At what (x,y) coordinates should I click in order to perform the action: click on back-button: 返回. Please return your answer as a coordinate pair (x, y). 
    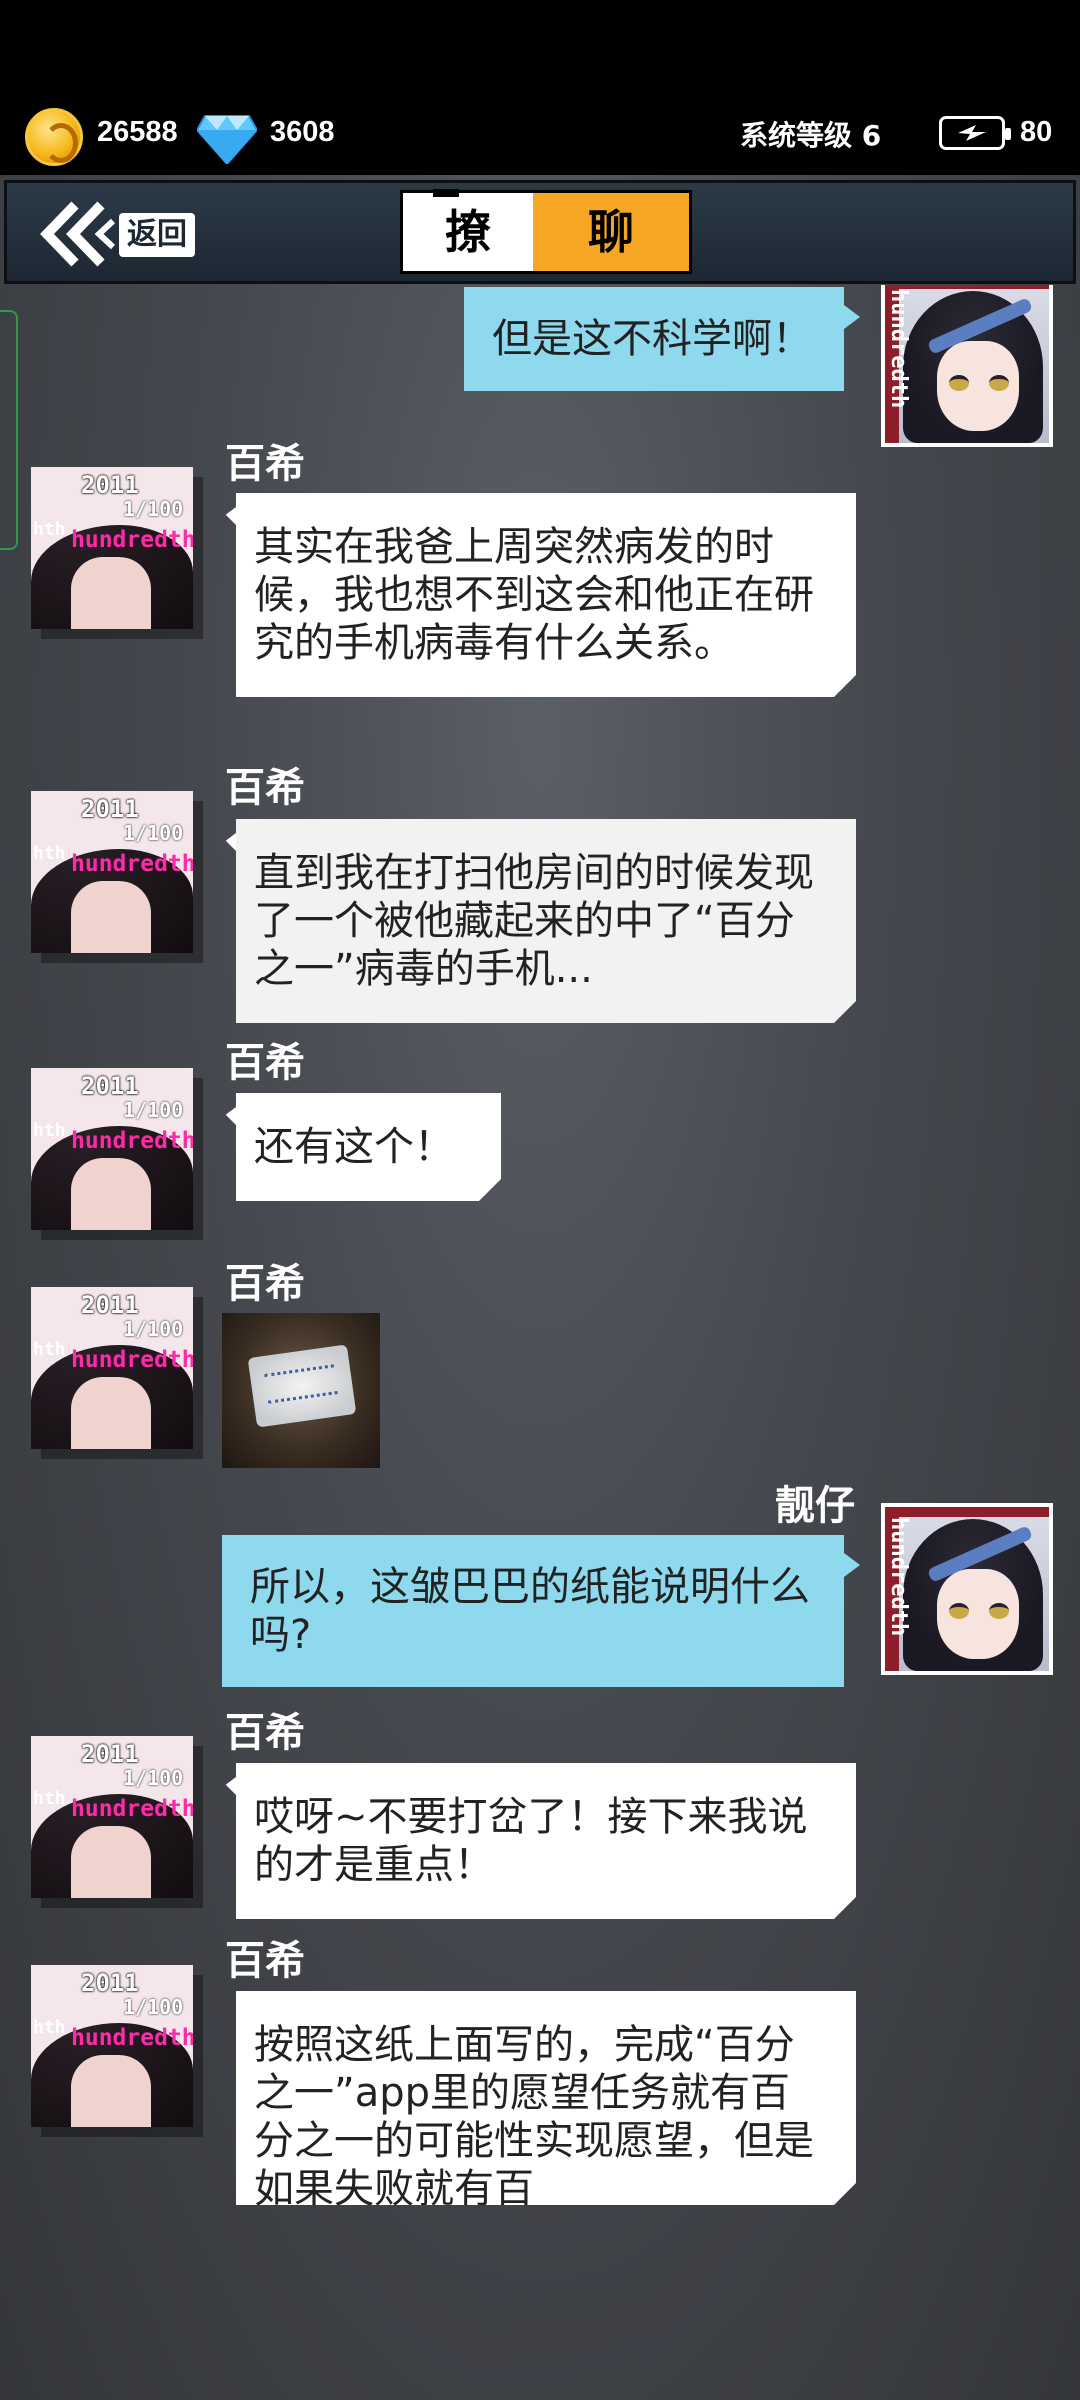
    Looking at the image, I should click on (122, 235).